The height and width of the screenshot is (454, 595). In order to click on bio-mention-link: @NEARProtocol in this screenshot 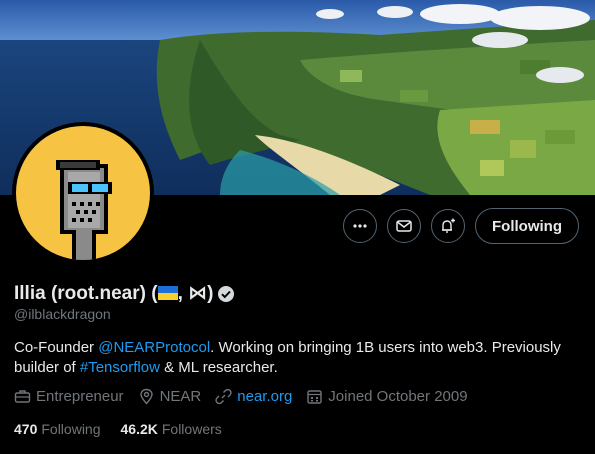, I will do `click(154, 347)`.